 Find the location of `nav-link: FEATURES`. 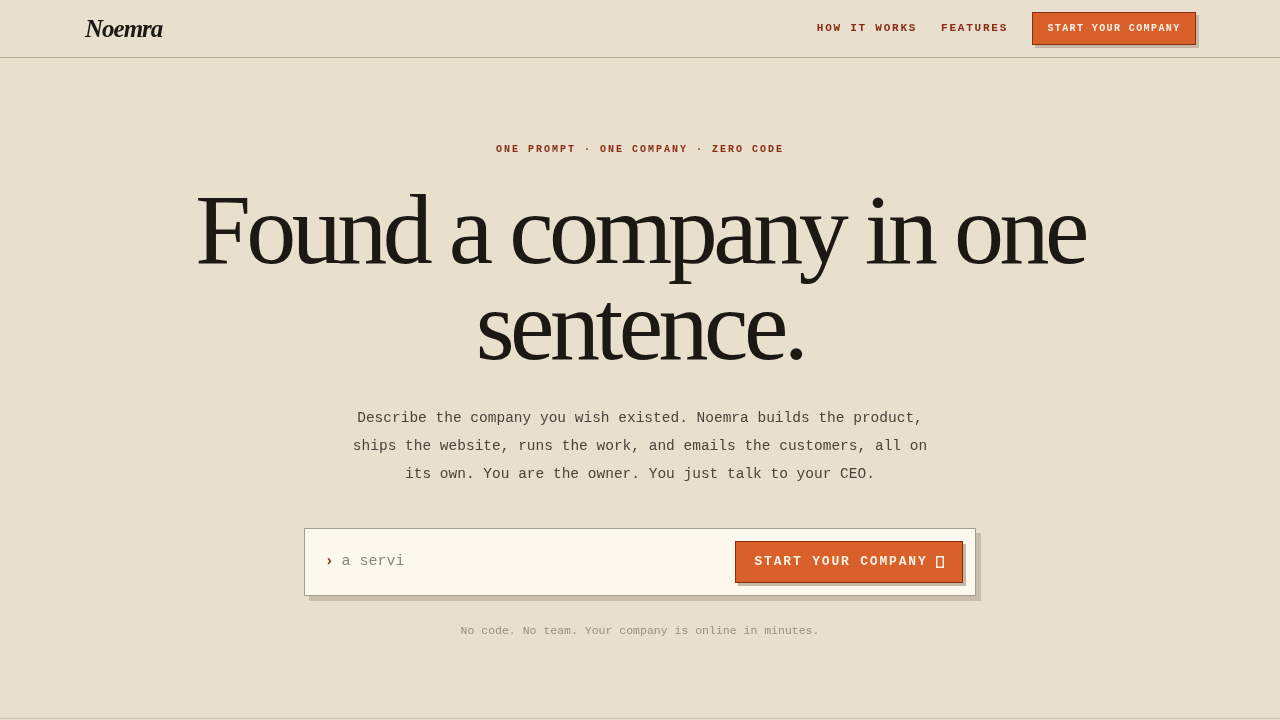

nav-link: FEATURES is located at coordinates (974, 28).